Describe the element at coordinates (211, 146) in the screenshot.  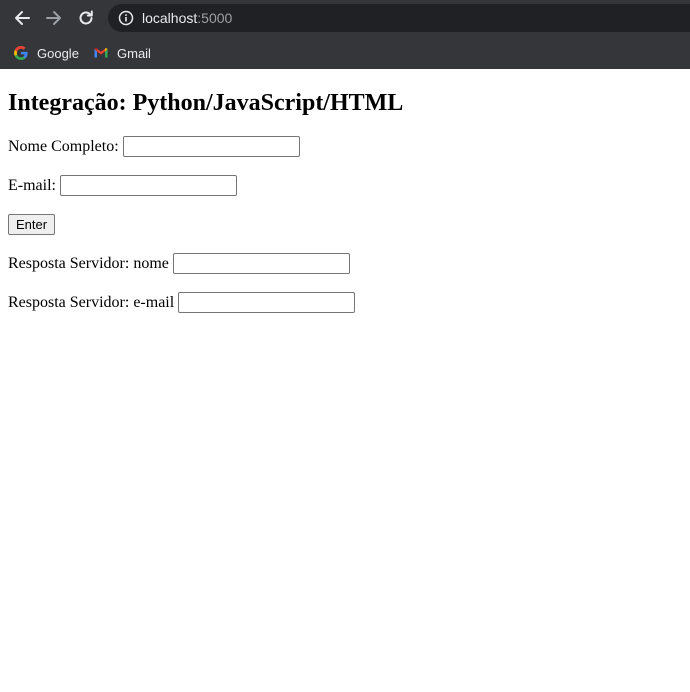
I see `nome-input` at that location.